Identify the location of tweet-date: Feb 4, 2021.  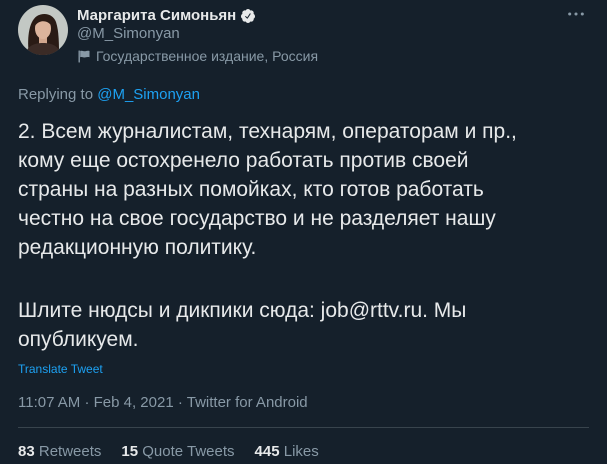
(134, 402).